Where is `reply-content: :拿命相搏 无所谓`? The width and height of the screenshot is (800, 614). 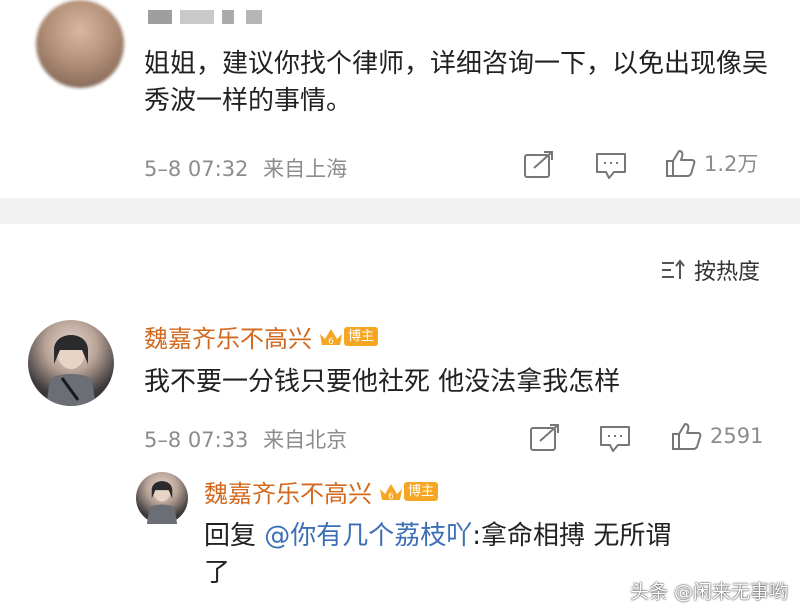 reply-content: :拿命相搏 无所谓 is located at coordinates (572, 536).